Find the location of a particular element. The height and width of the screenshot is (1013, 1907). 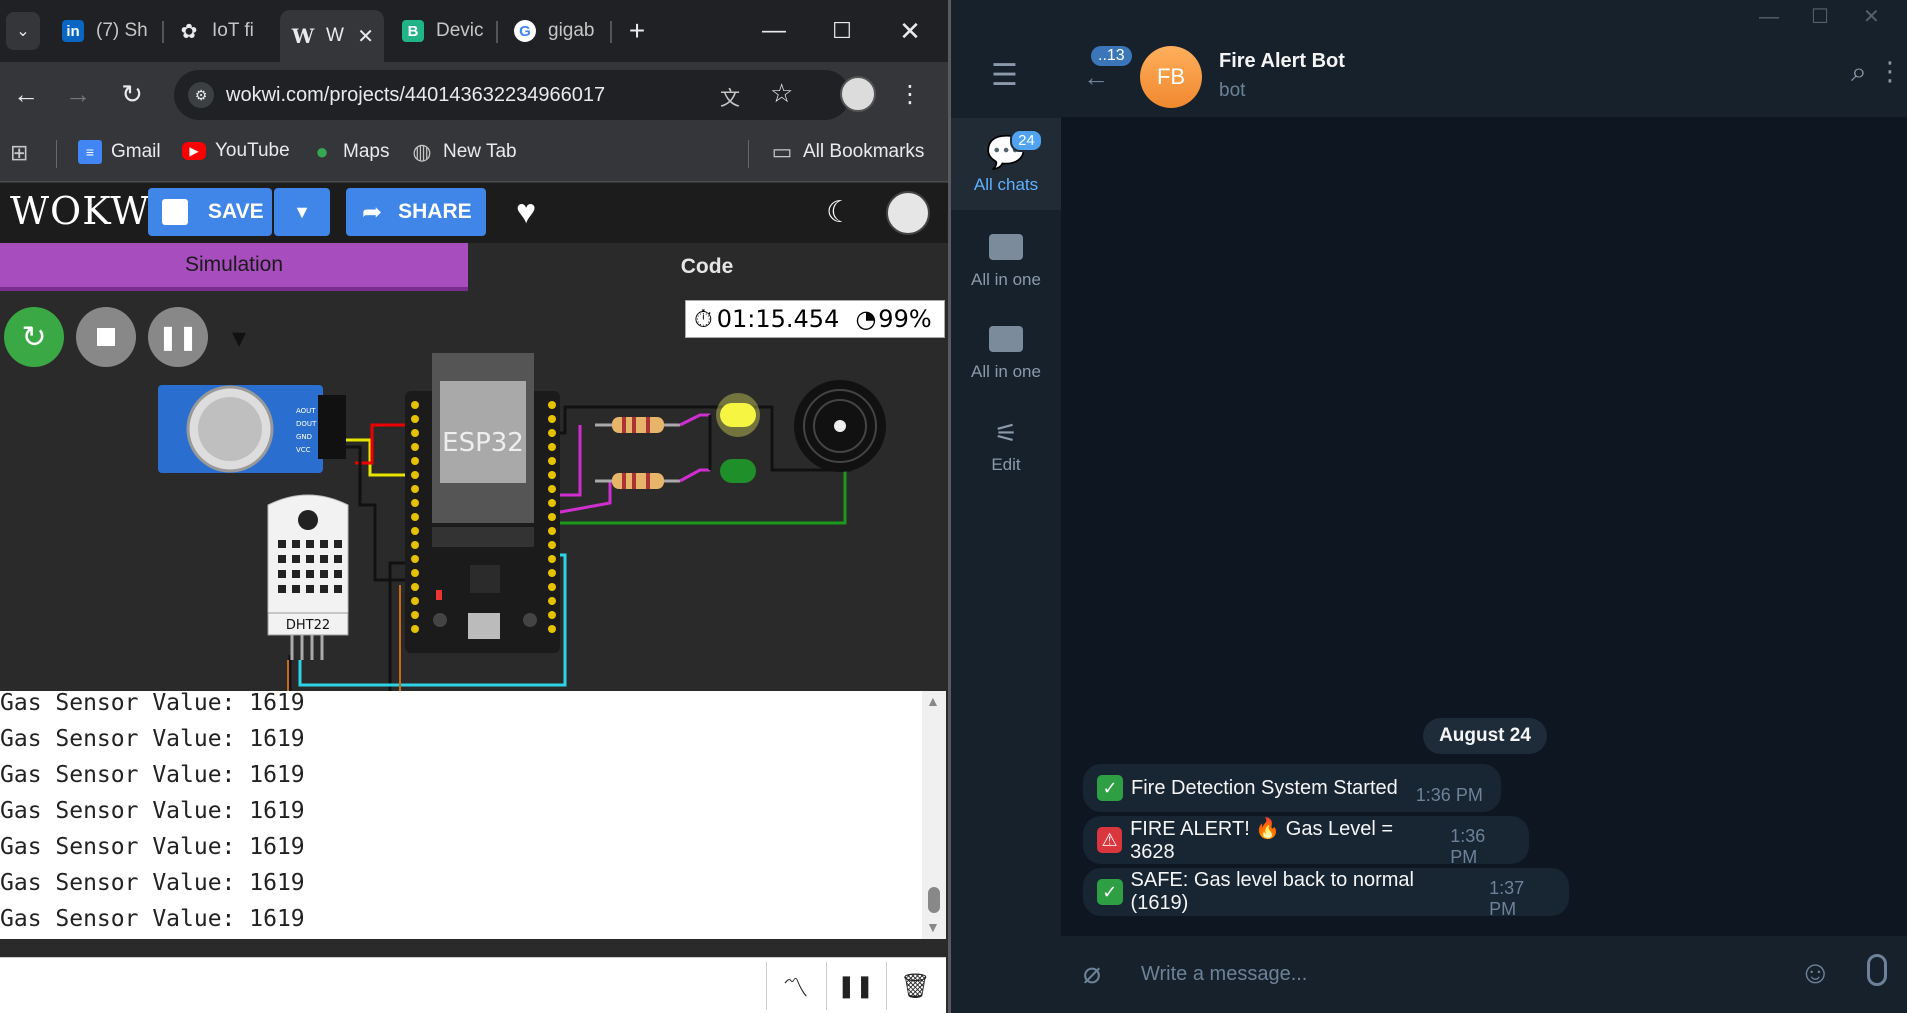

scroll-thumb is located at coordinates (934, 900).